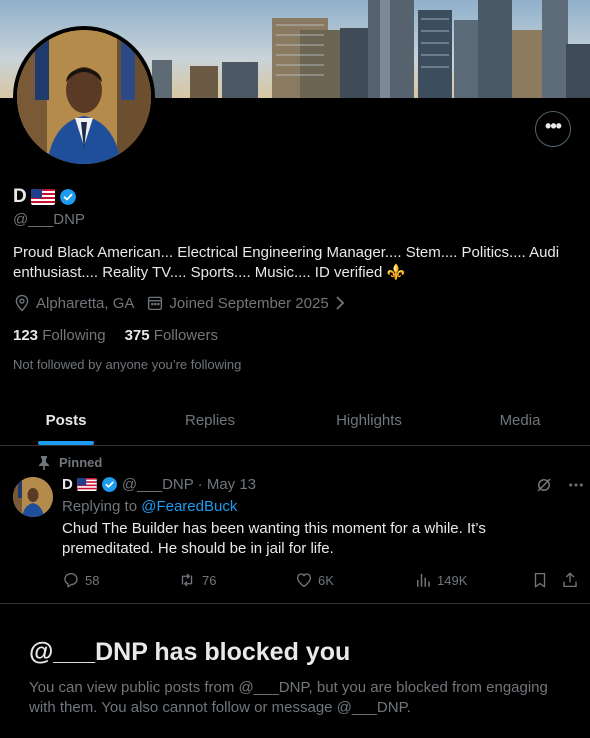 The image size is (590, 738). What do you see at coordinates (92, 580) in the screenshot?
I see `reply-count: 58` at bounding box center [92, 580].